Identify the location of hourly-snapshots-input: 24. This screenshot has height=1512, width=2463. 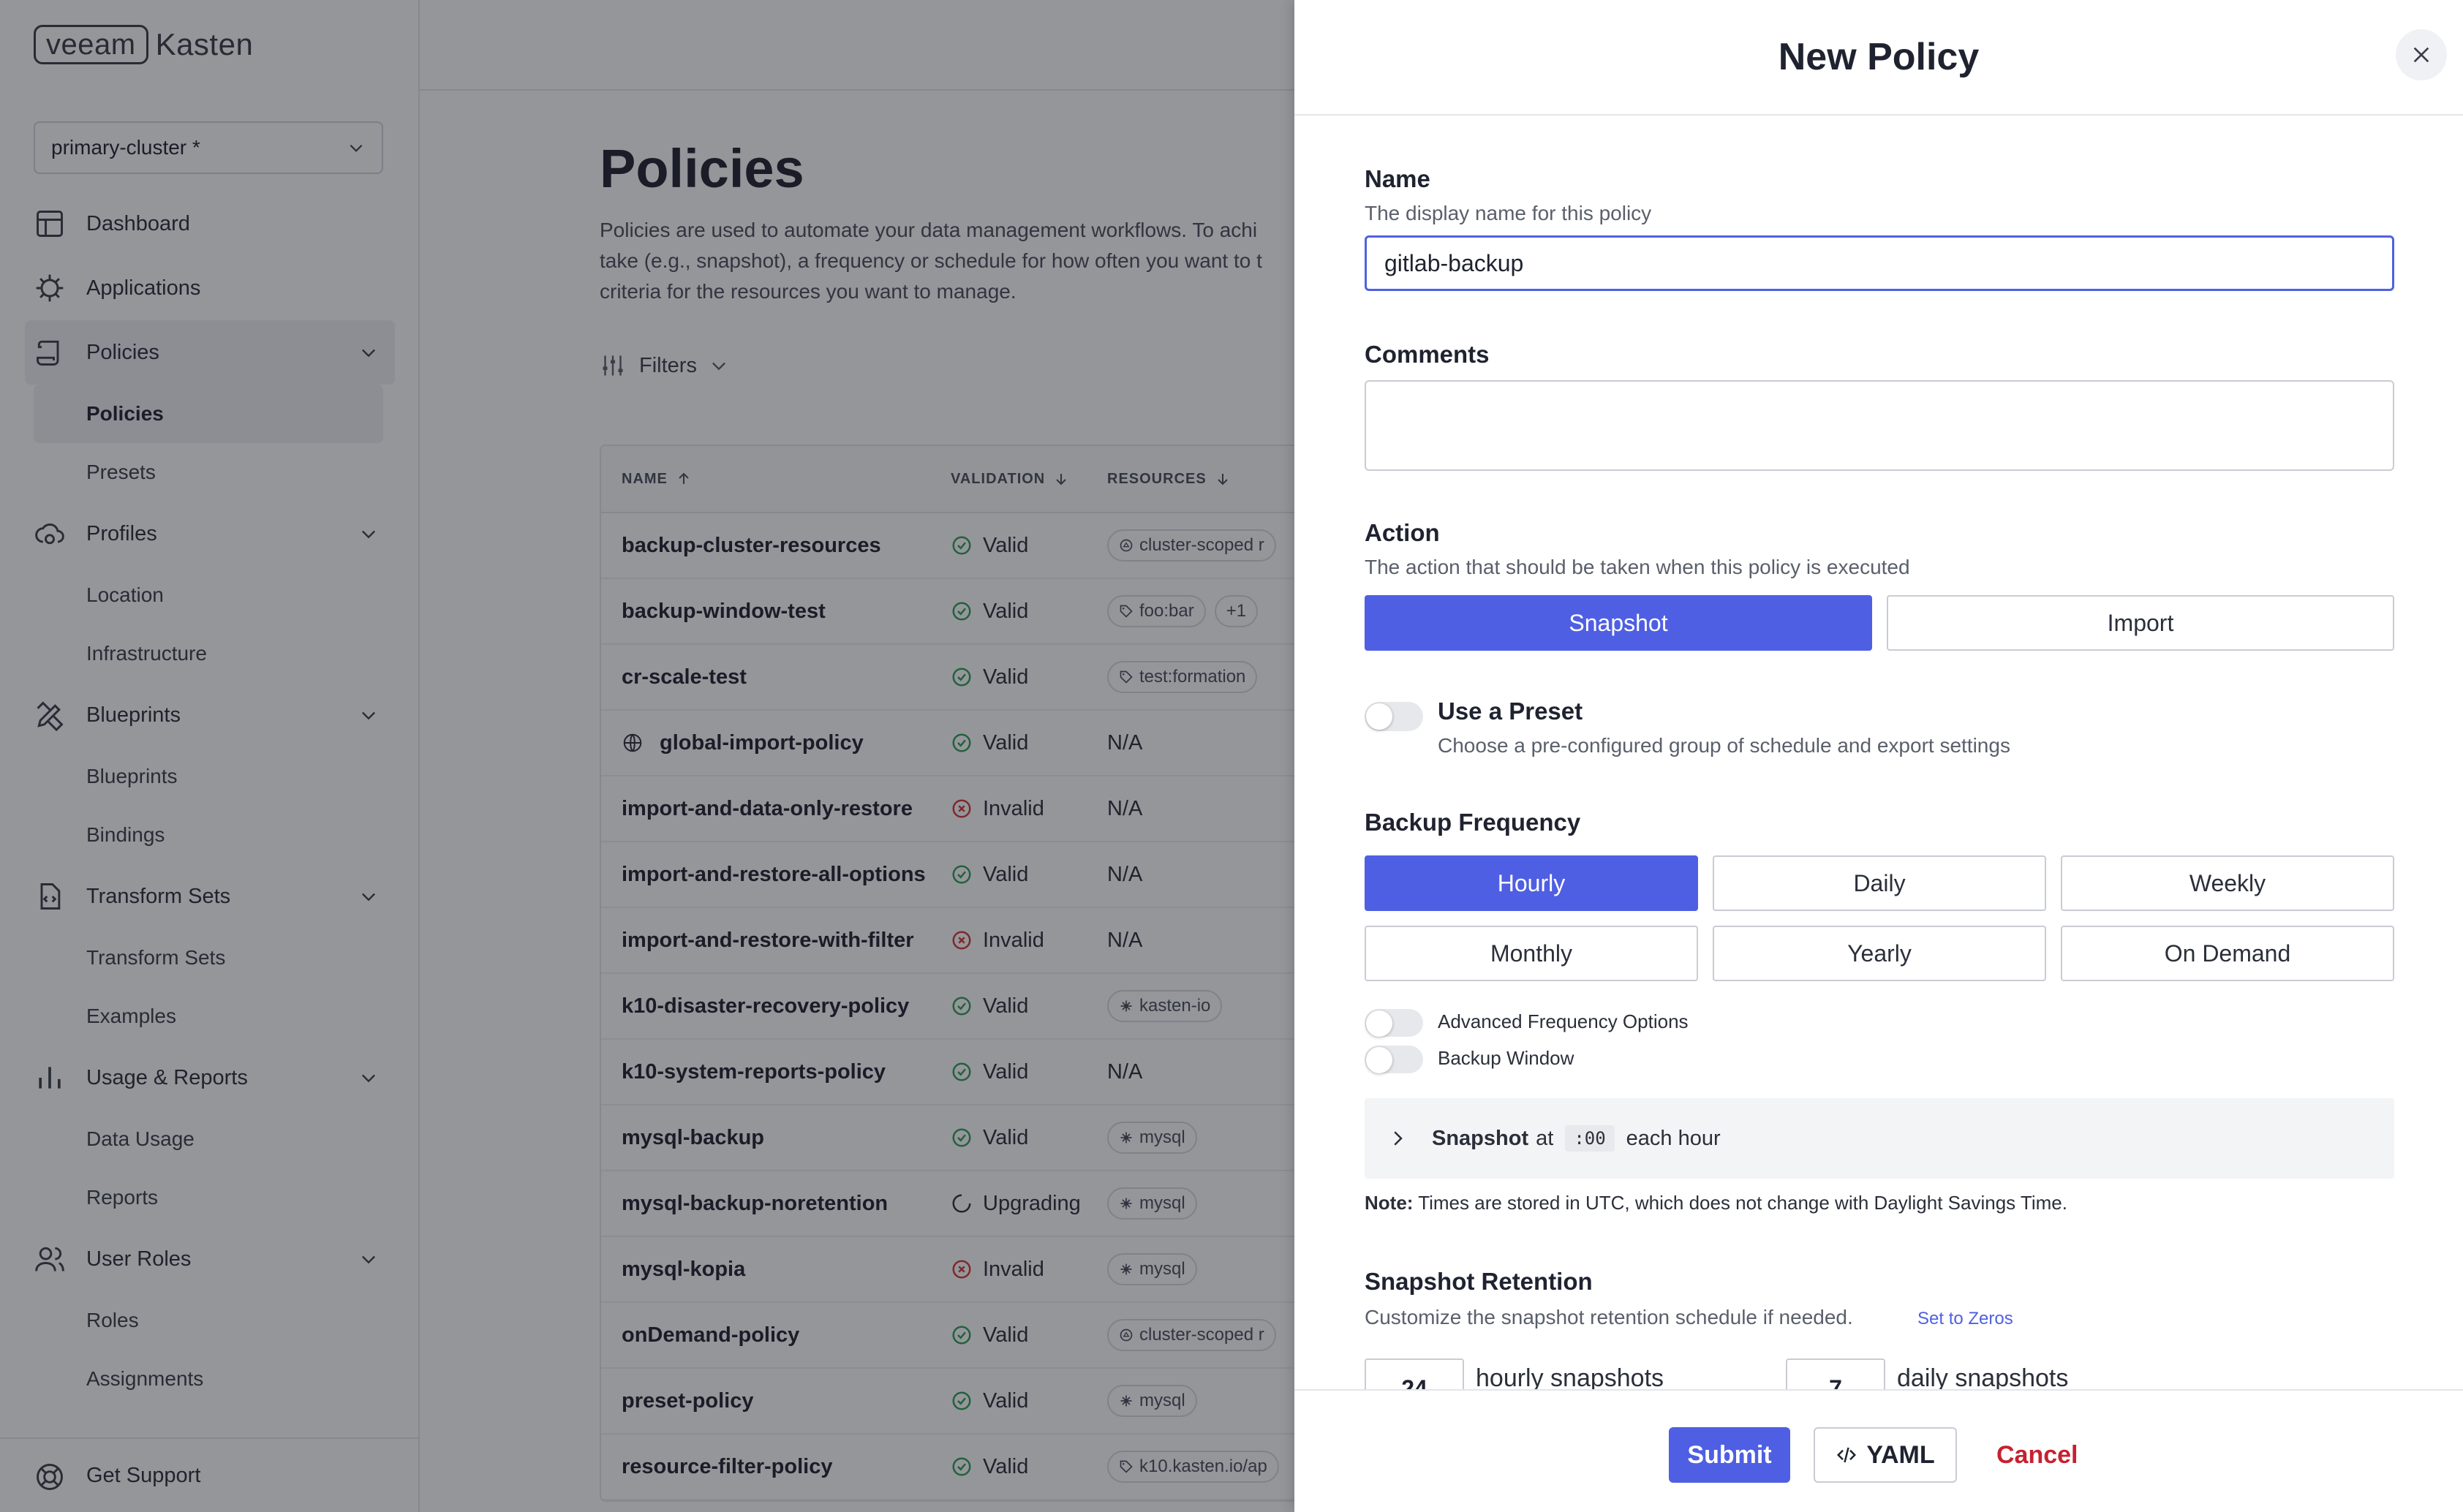
(1414, 1373).